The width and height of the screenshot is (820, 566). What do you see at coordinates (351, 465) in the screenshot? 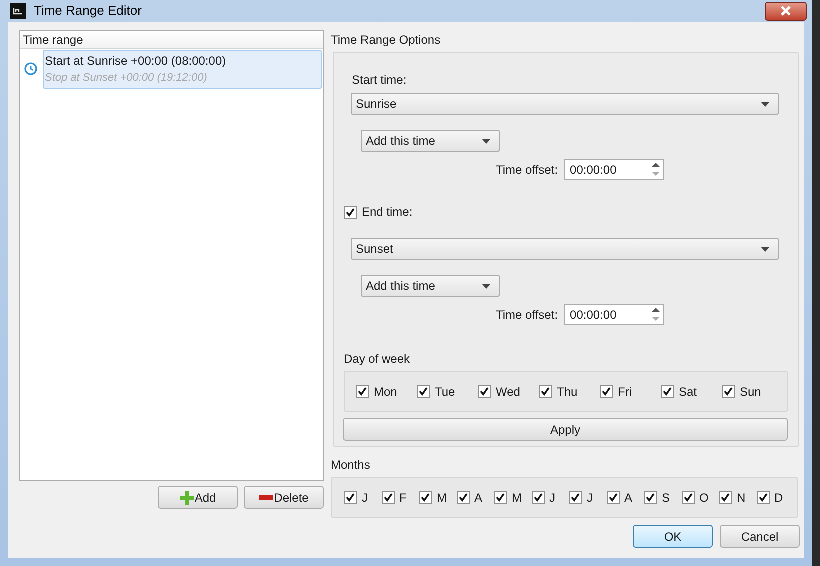
I see `months-label: Months` at bounding box center [351, 465].